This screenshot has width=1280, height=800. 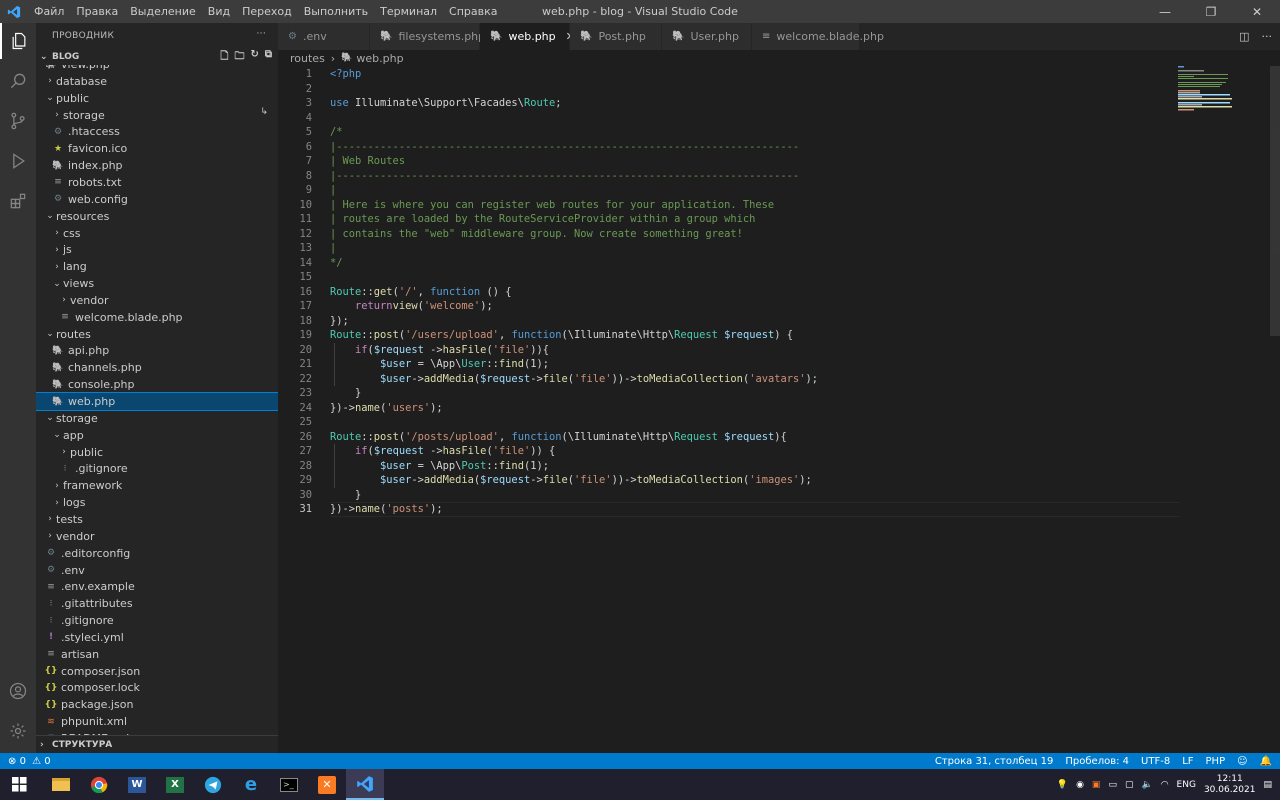 What do you see at coordinates (345, 74) in the screenshot?
I see `code-line: <?php` at bounding box center [345, 74].